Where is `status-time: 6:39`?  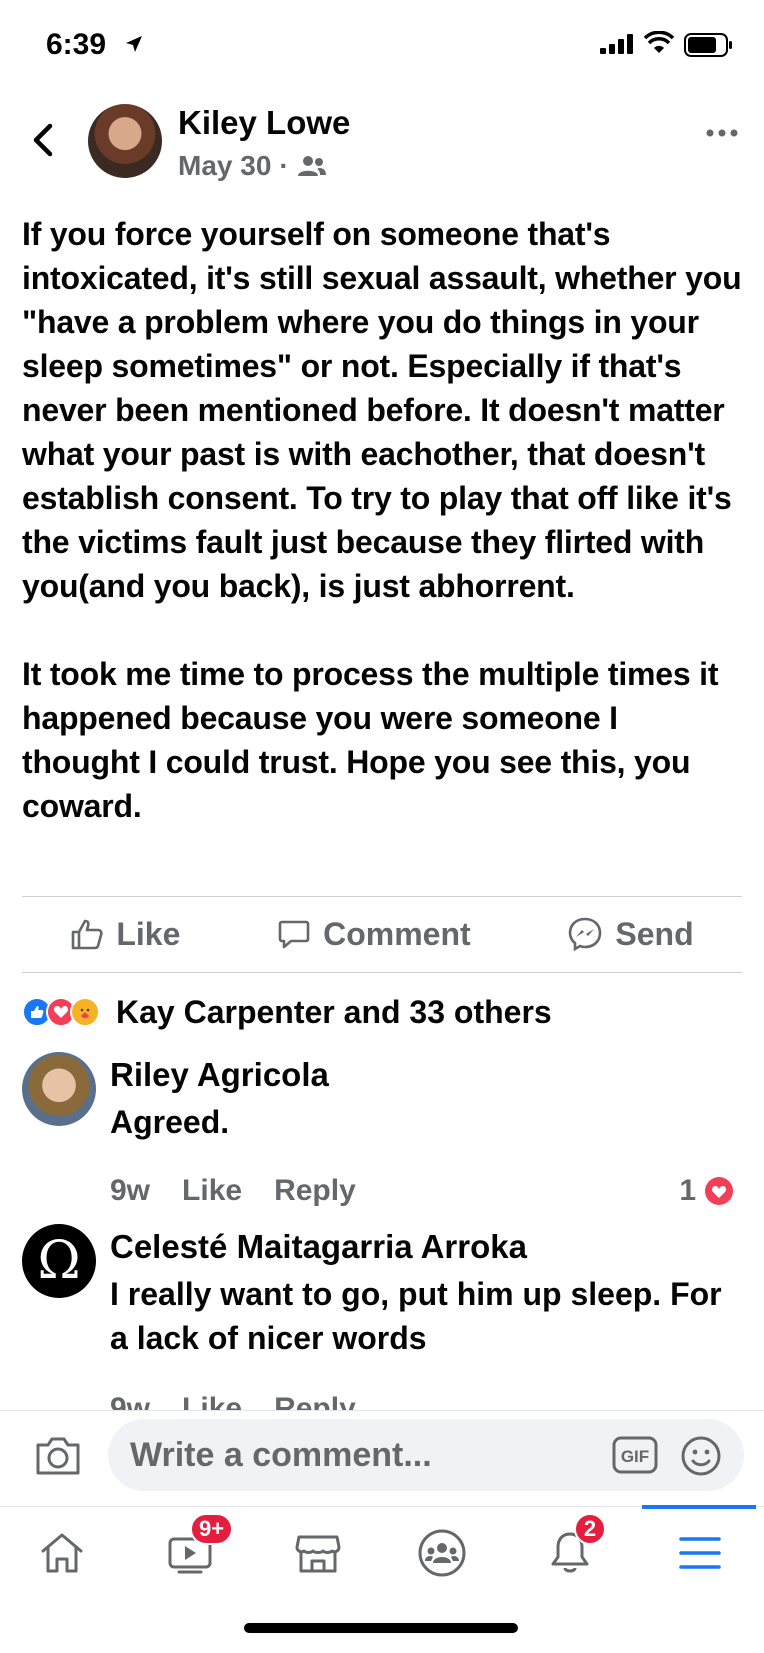 status-time: 6:39 is located at coordinates (76, 44).